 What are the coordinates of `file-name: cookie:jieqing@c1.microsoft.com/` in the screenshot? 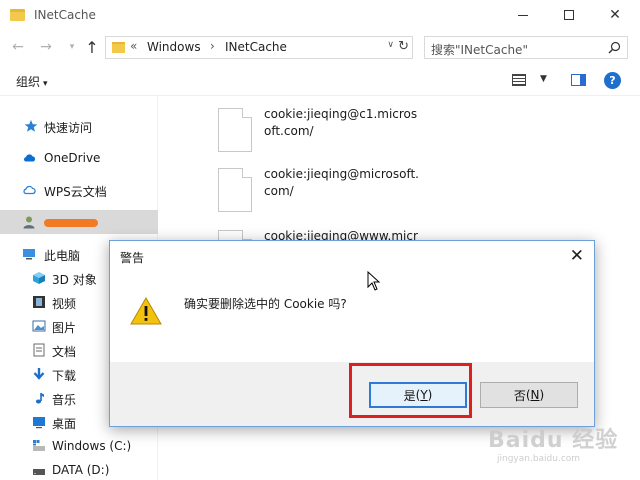 It's located at (341, 122).